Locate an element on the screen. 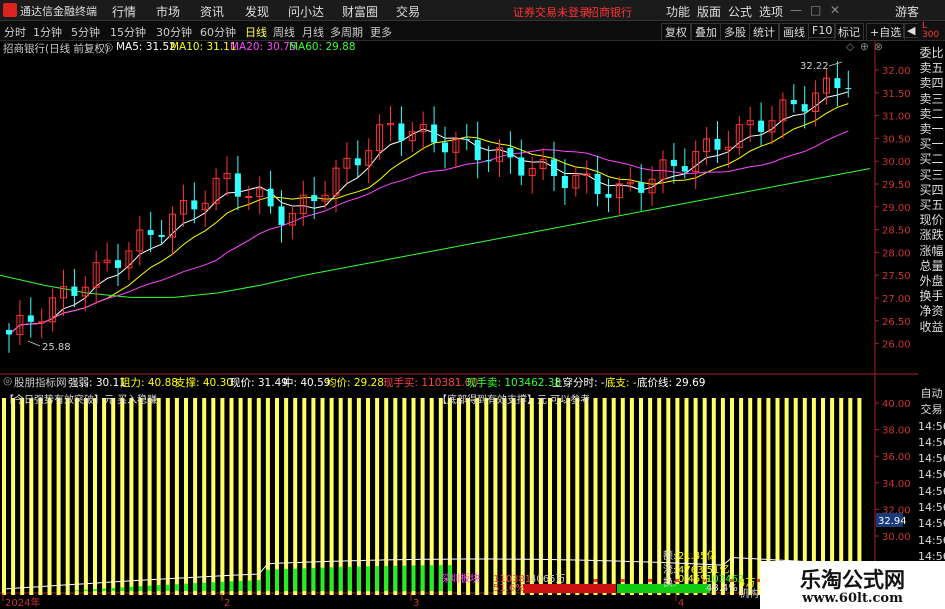  draw-line-button: 画线 is located at coordinates (794, 32).